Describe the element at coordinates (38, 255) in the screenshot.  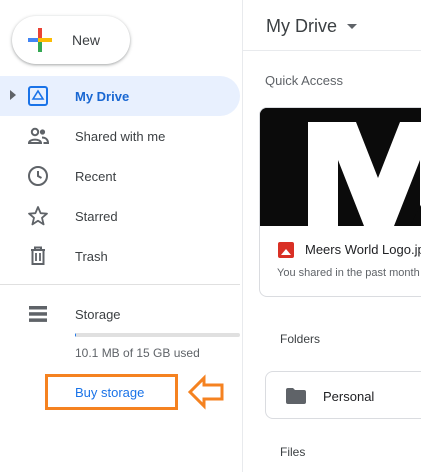
I see `trash-icon` at that location.